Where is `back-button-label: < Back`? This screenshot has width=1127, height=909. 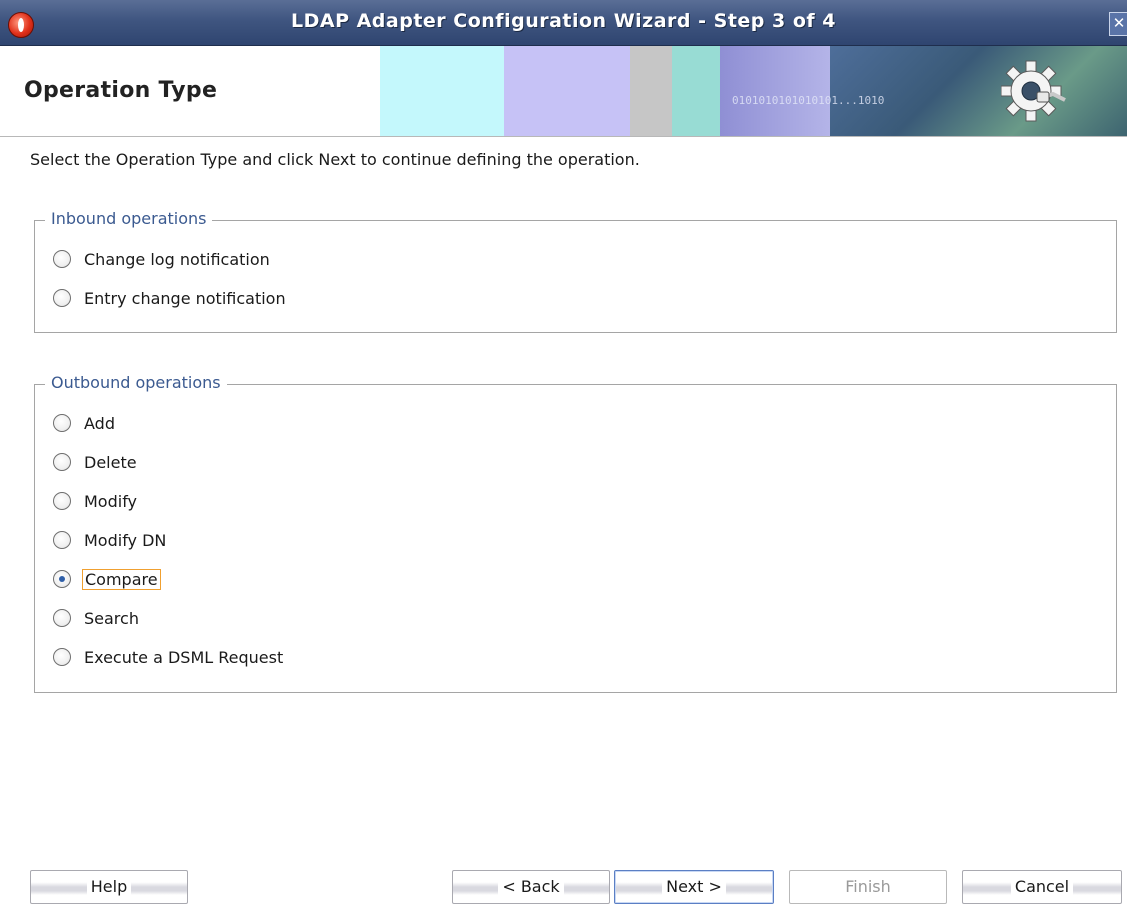
back-button-label: < Back is located at coordinates (531, 886).